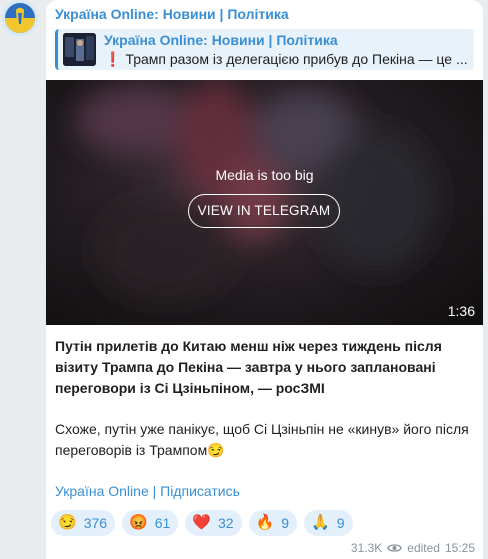 This screenshot has height=559, width=488. Describe the element at coordinates (459, 548) in the screenshot. I see `message-time: 15:25` at that location.